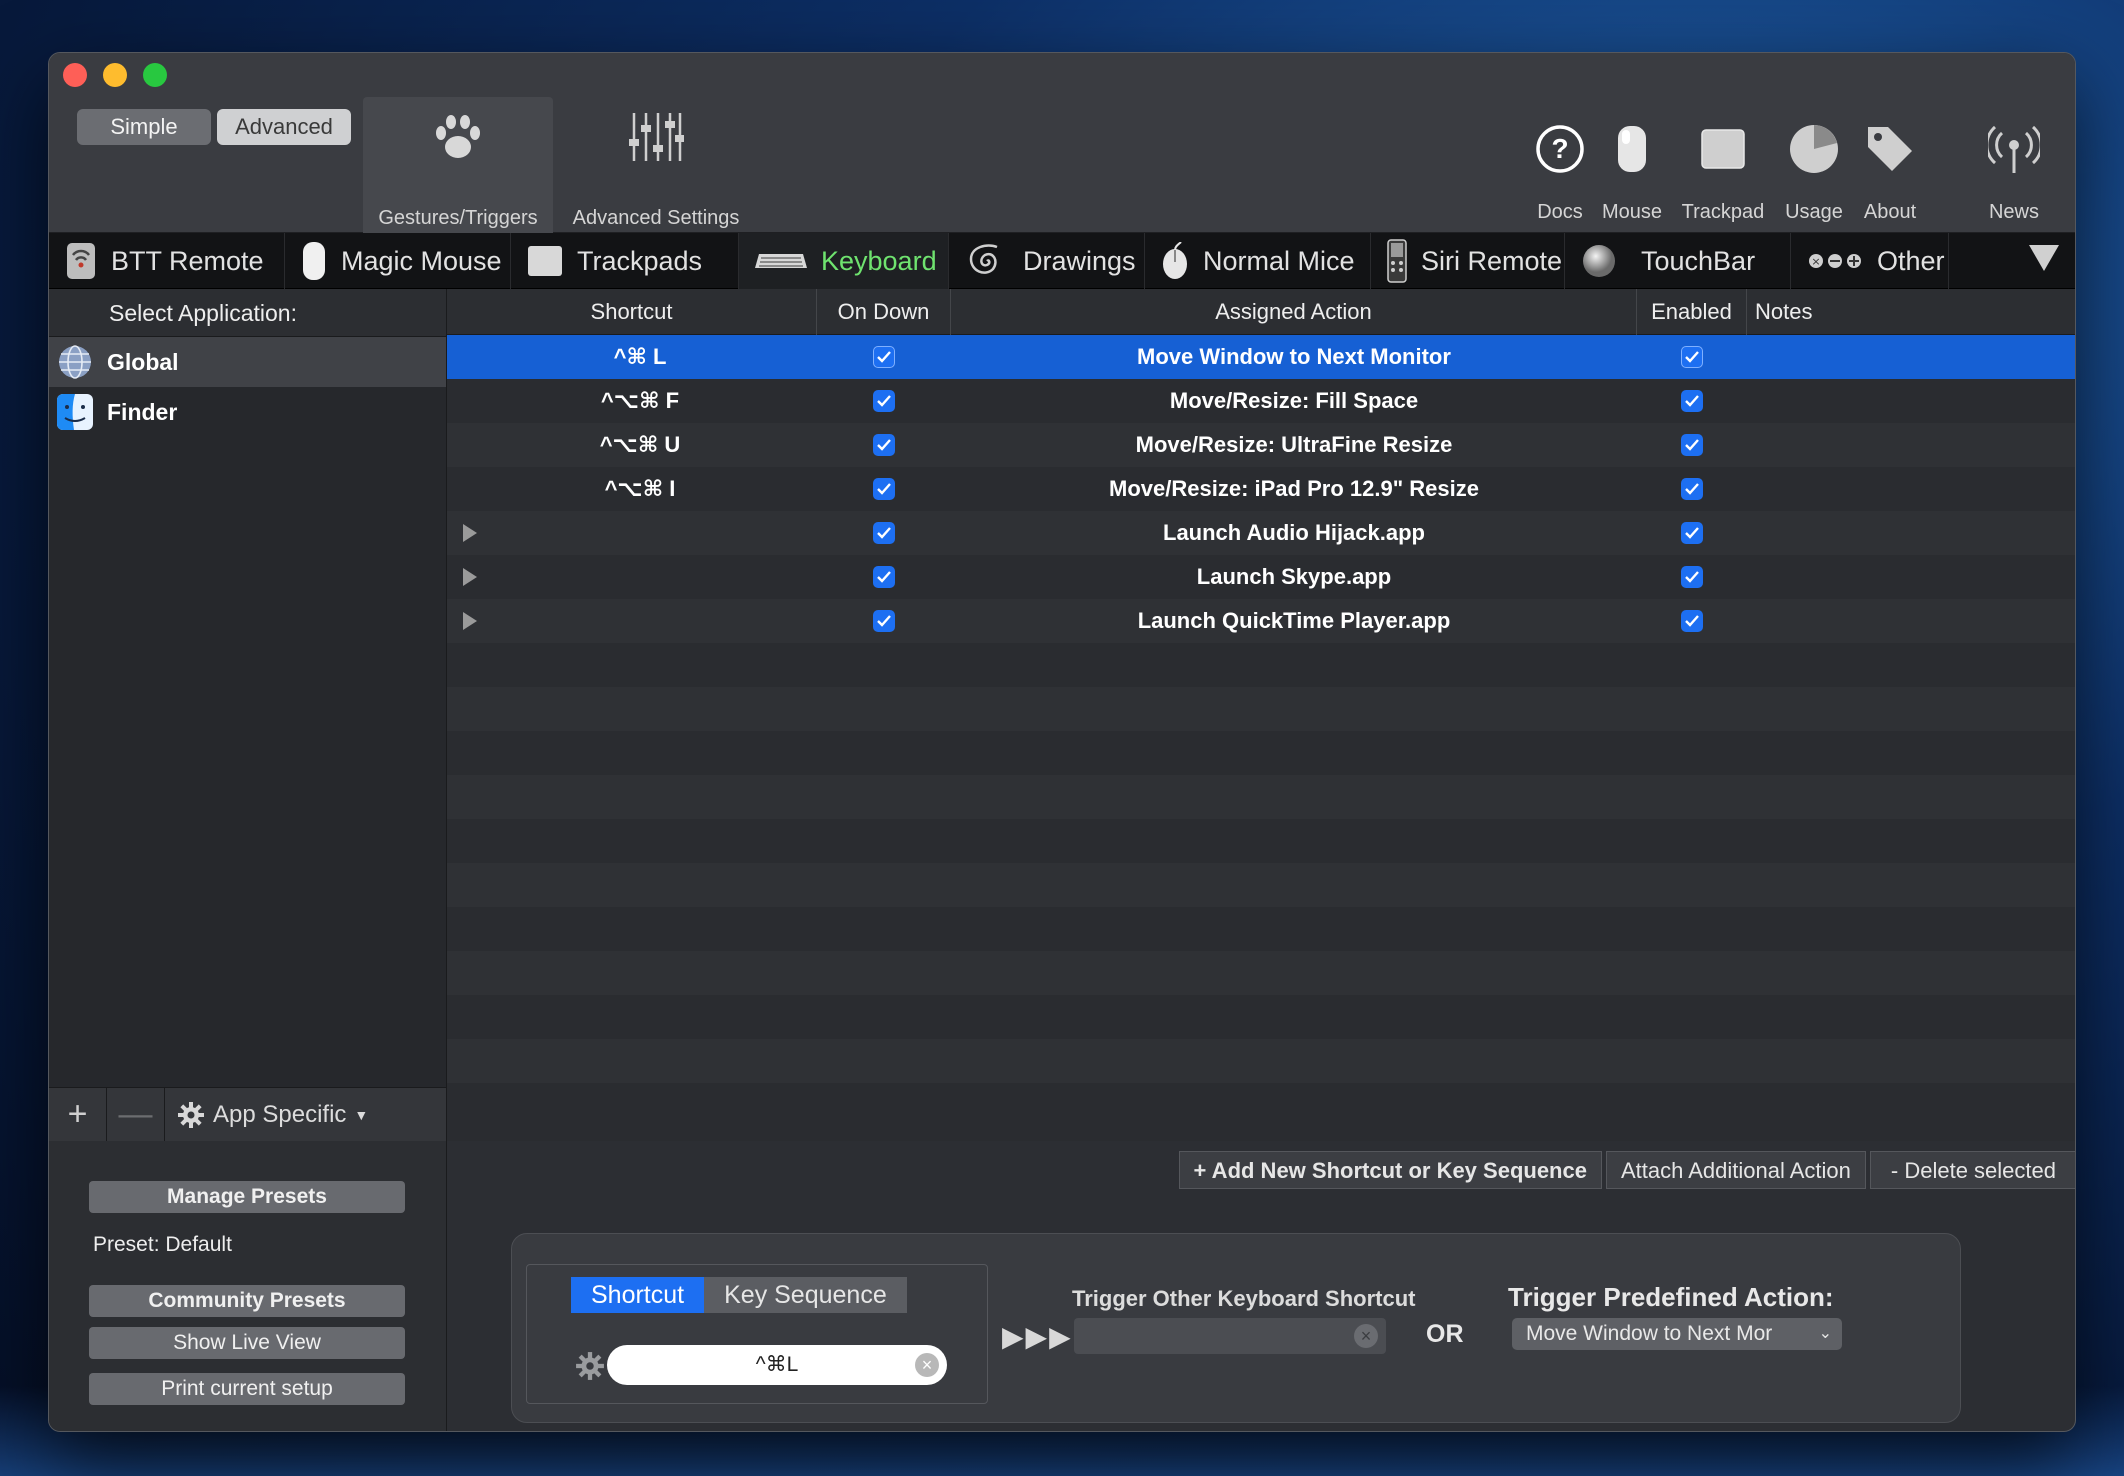  I want to click on mouse-label: Mouse, so click(1632, 212).